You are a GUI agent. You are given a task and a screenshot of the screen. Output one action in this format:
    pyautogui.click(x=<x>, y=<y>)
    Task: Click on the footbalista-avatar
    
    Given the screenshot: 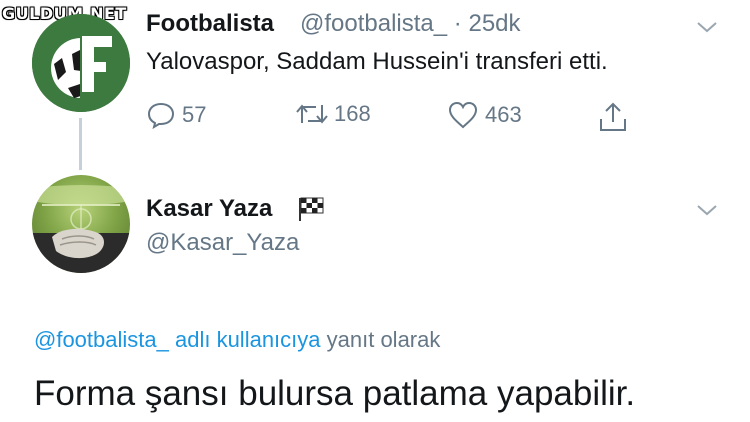 What is the action you would take?
    pyautogui.click(x=81, y=63)
    